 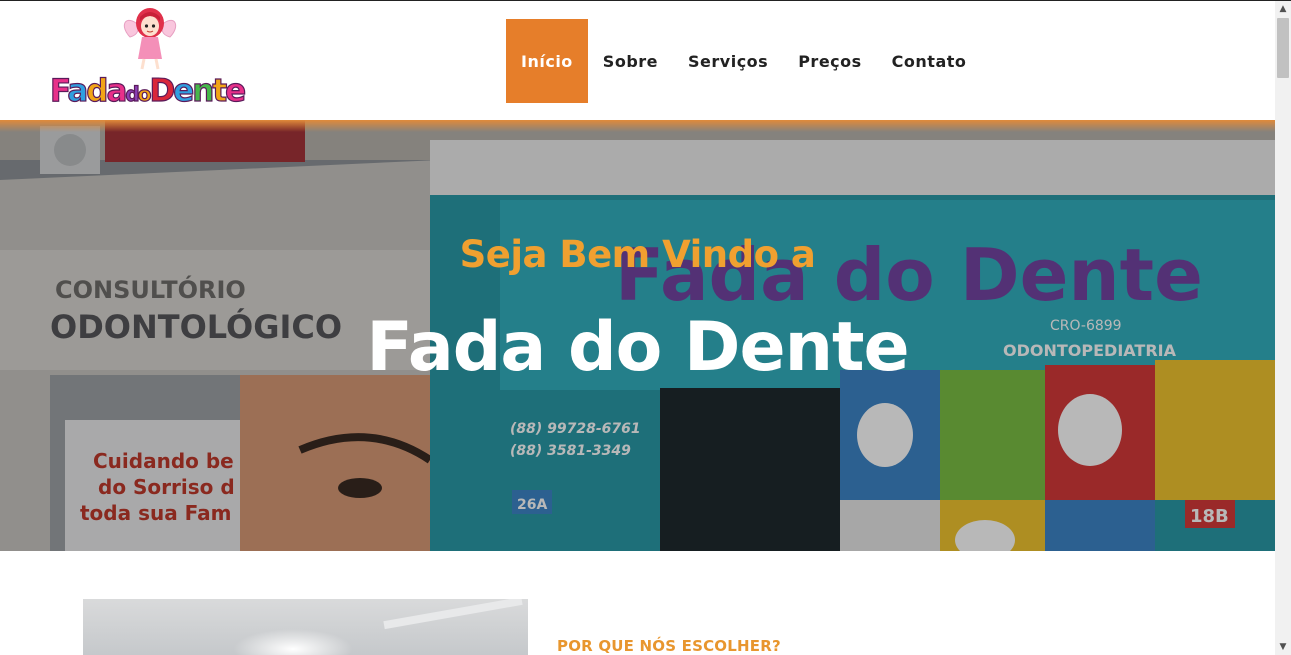 What do you see at coordinates (929, 61) in the screenshot?
I see `nav-item-contato: Contato` at bounding box center [929, 61].